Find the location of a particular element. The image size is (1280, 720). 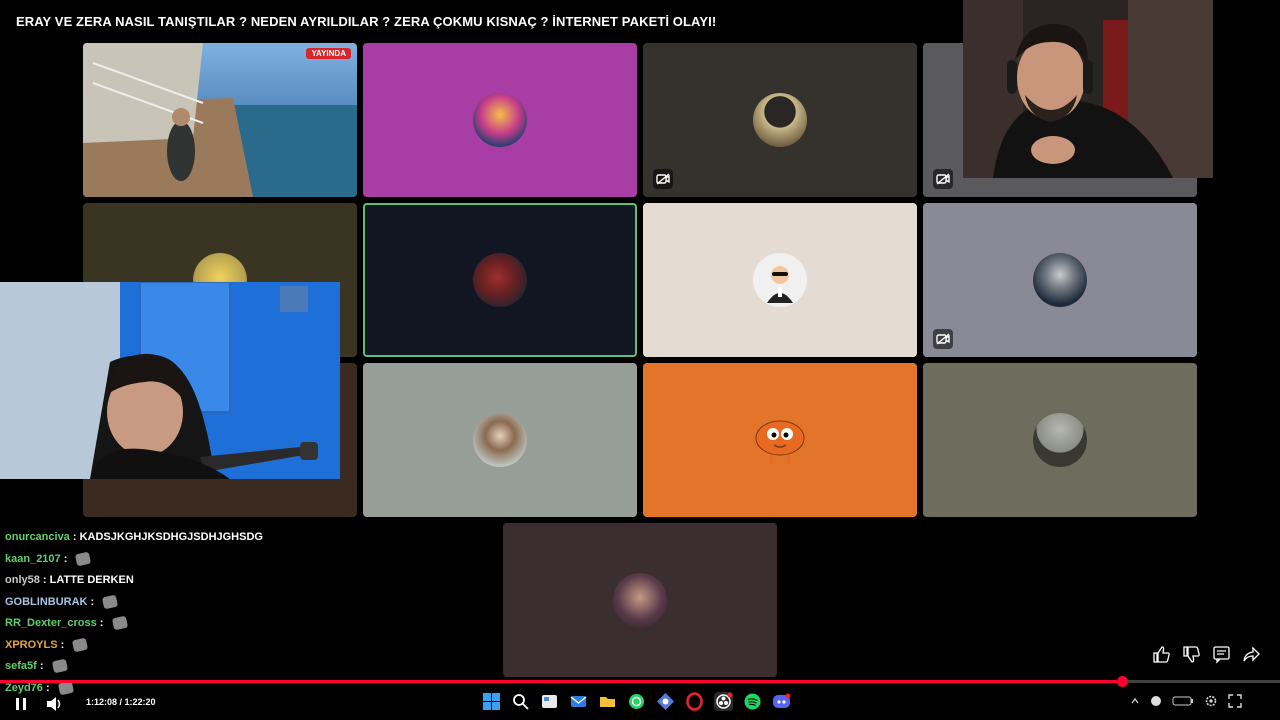

spotify-icon is located at coordinates (752, 701).